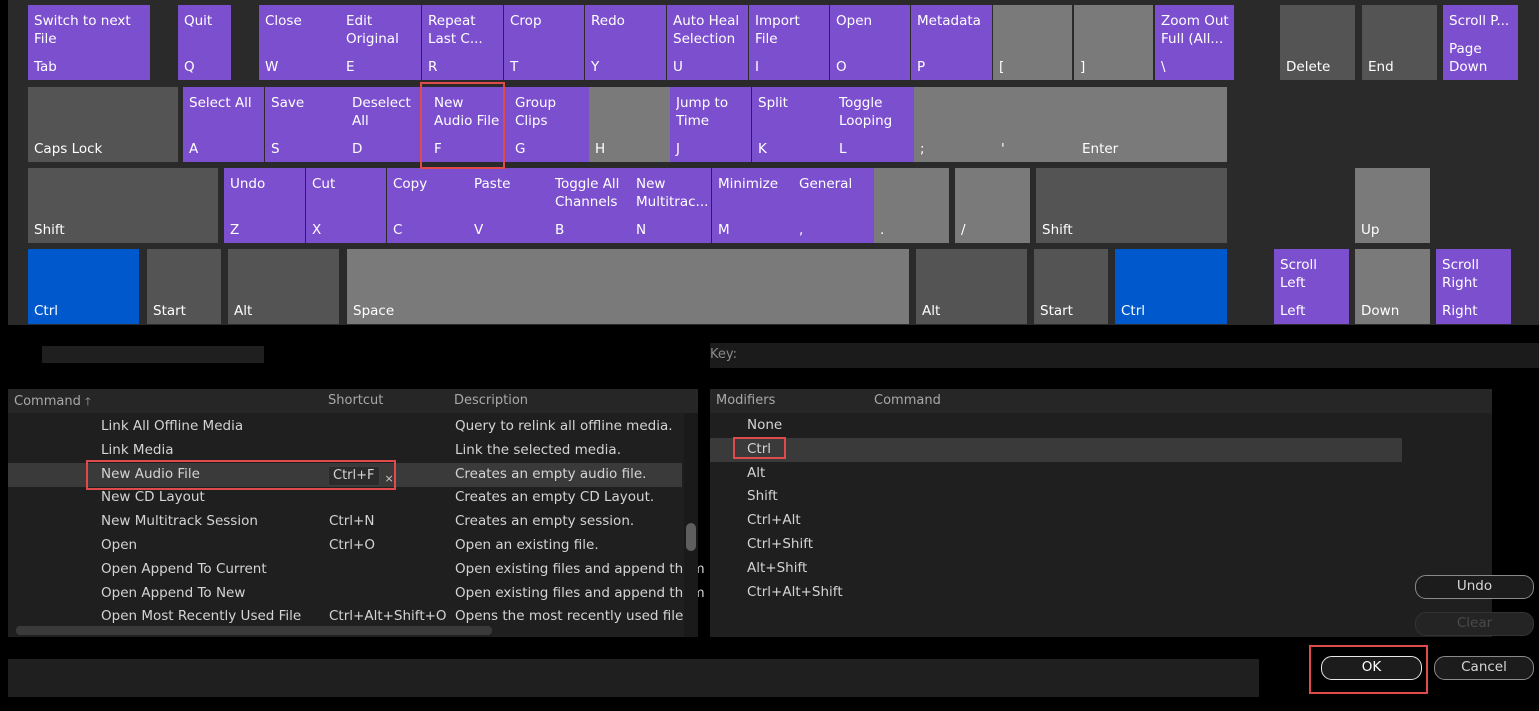 The height and width of the screenshot is (711, 1539). What do you see at coordinates (549, 124) in the screenshot?
I see `key-g: Group Clips G` at bounding box center [549, 124].